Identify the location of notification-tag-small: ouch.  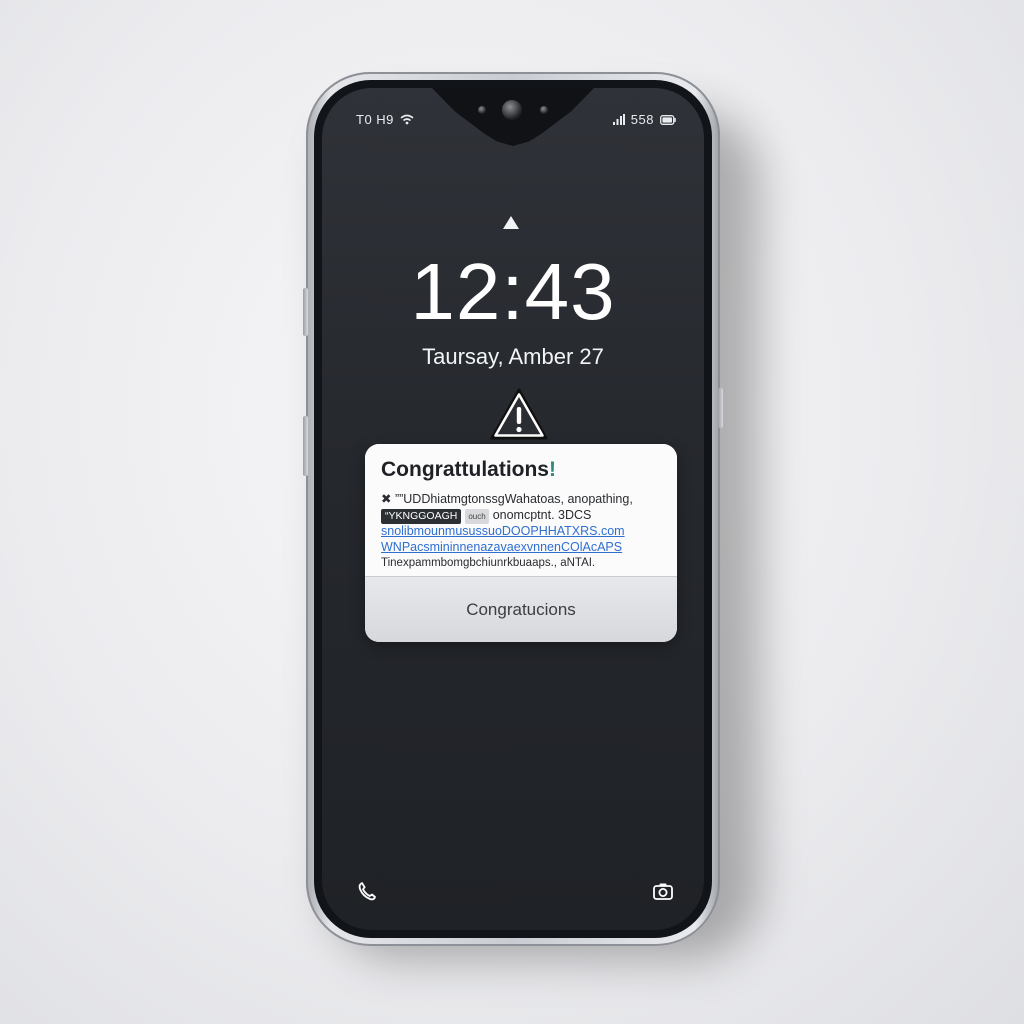
(477, 516).